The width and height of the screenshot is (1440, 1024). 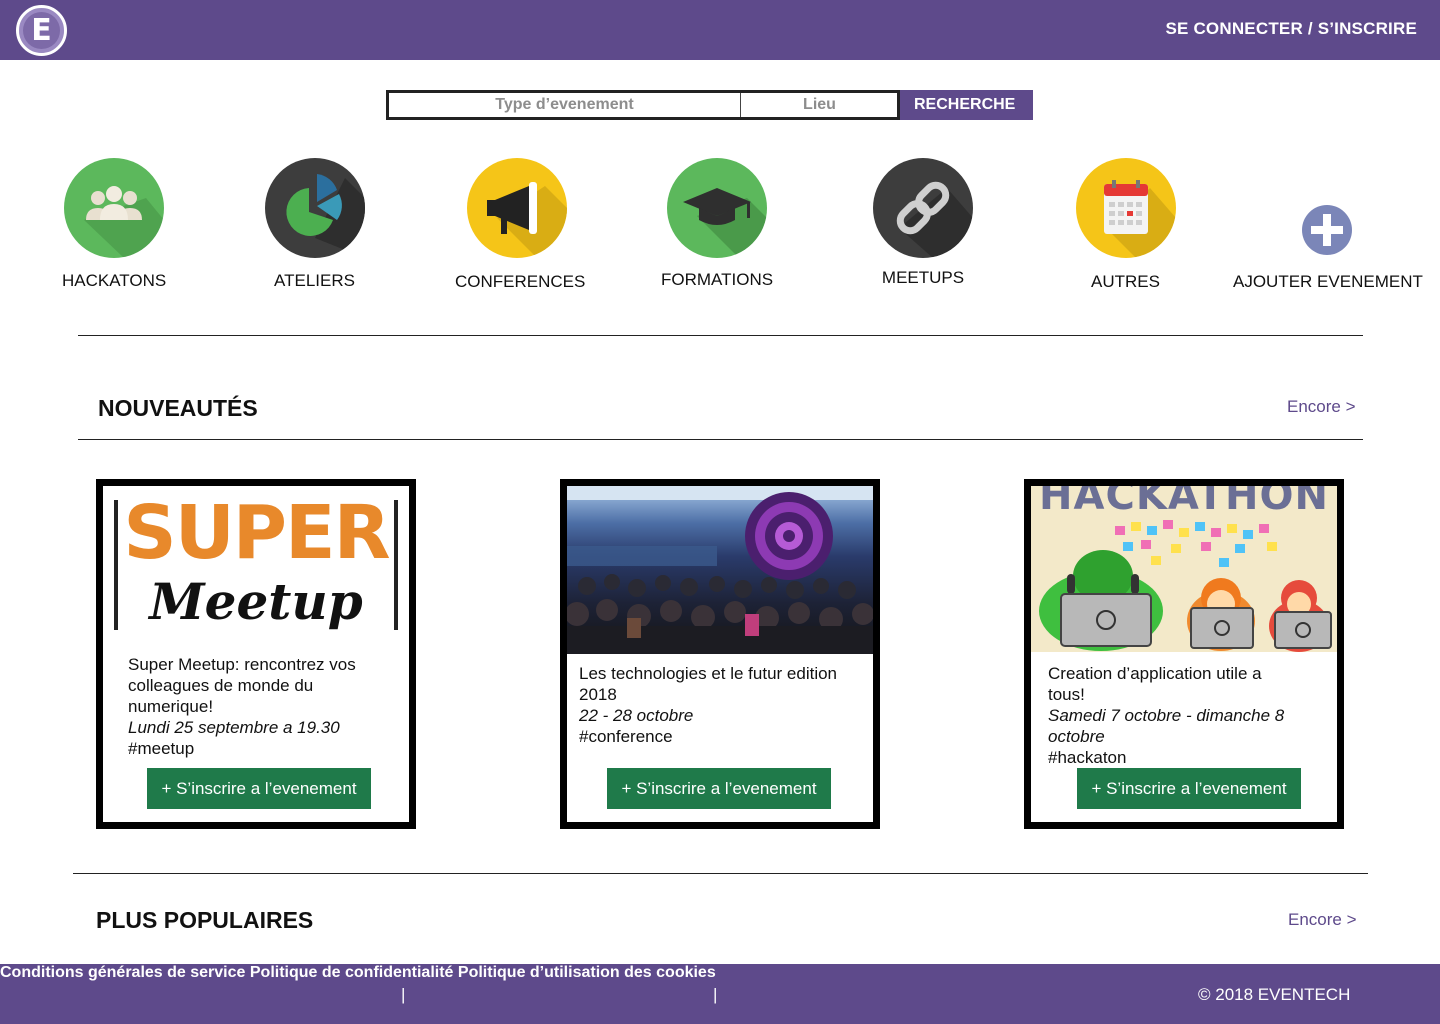 I want to click on event-image-super-meetup: SUPER Meetup, so click(x=256, y=563).